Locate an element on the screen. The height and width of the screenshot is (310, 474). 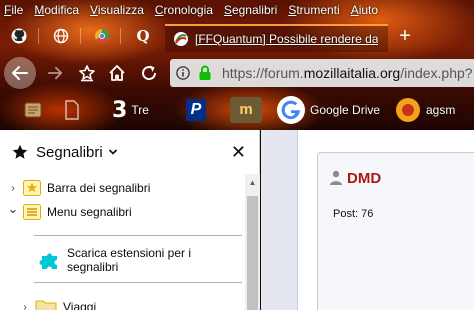
bookmark-paypal: P is located at coordinates (196, 110).